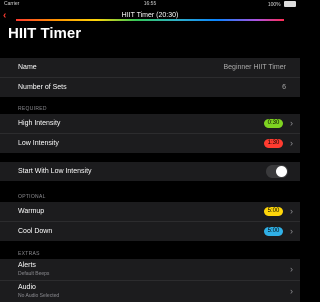 The height and width of the screenshot is (302, 320). I want to click on start-low-toggle, so click(277, 171).